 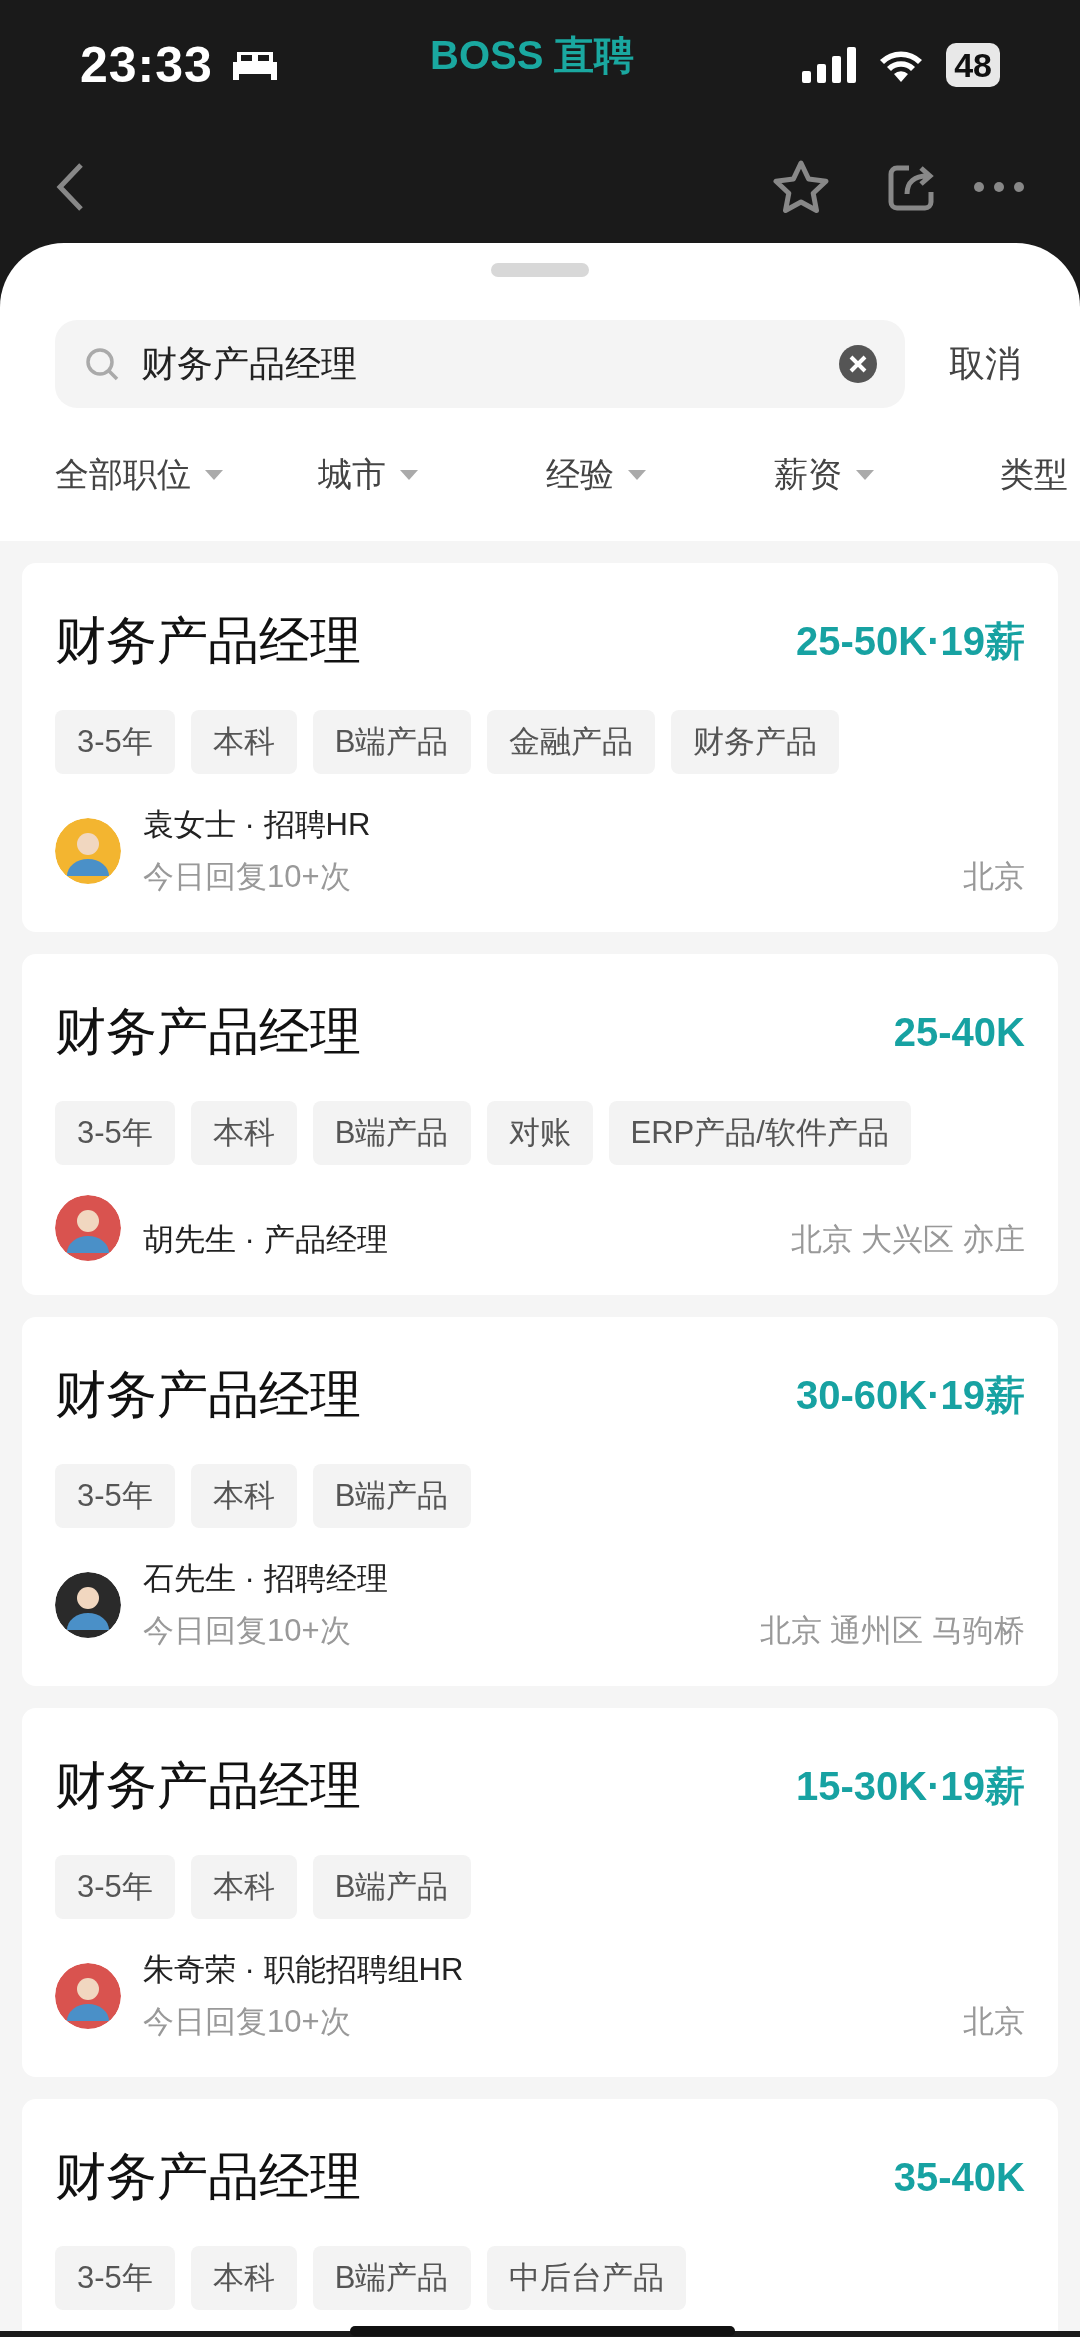 What do you see at coordinates (70, 186) in the screenshot?
I see `back-icon` at bounding box center [70, 186].